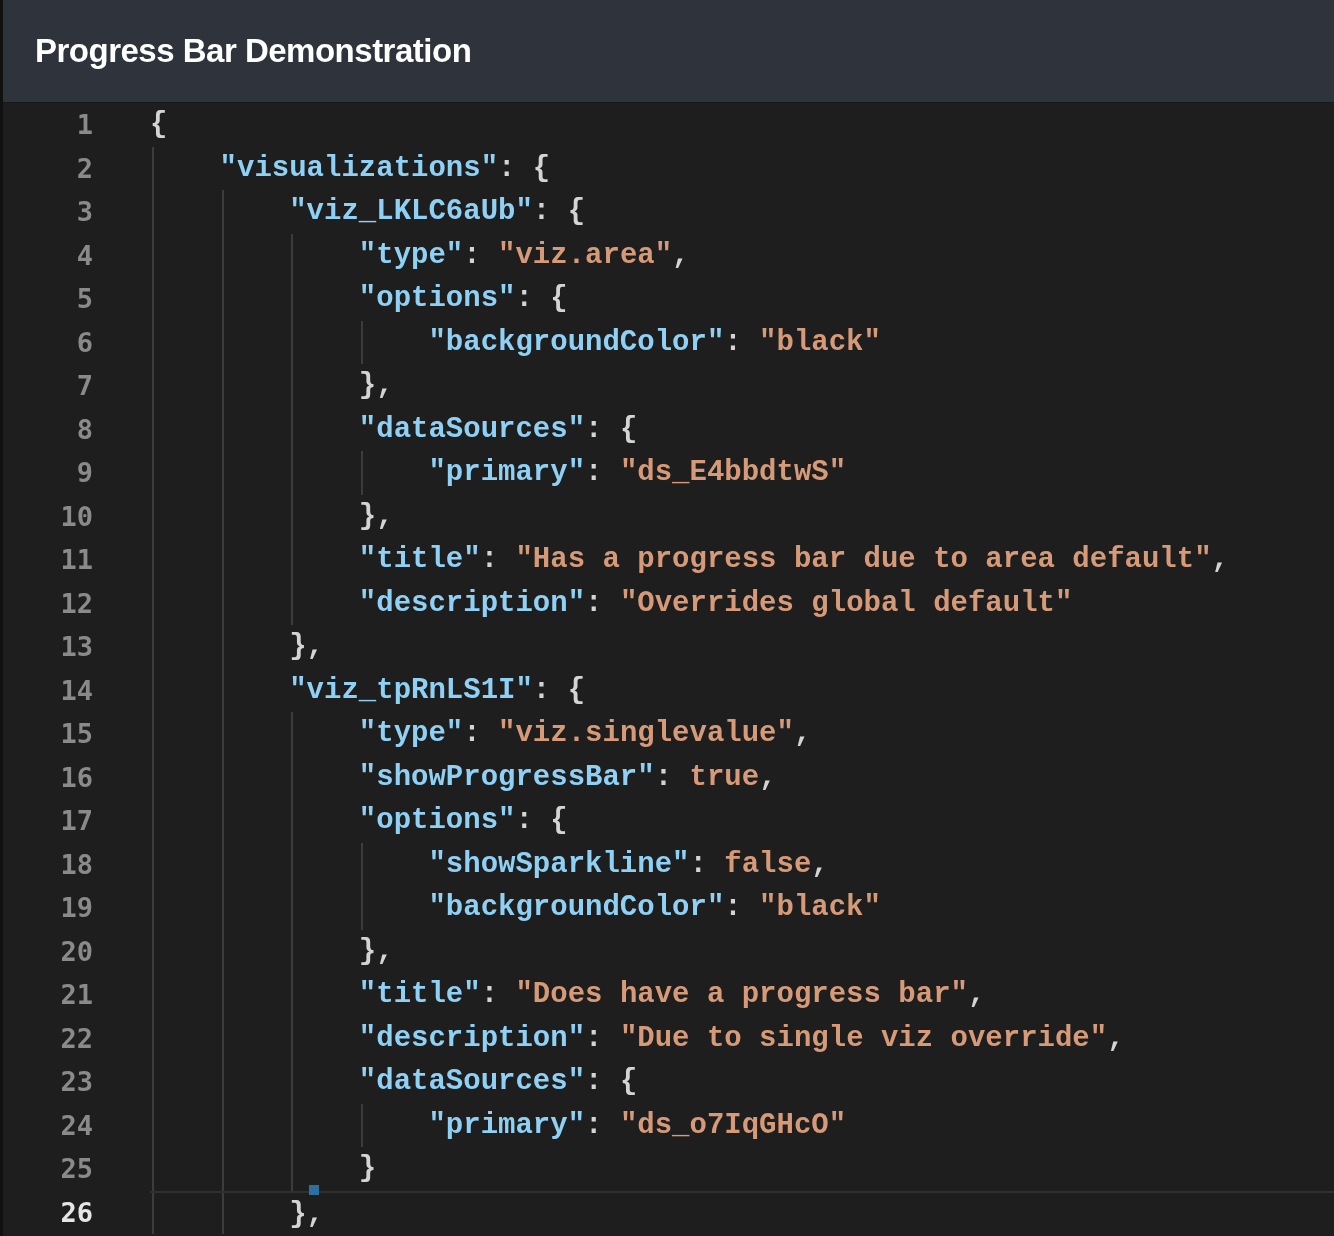 The height and width of the screenshot is (1236, 1334). Describe the element at coordinates (567, 777) in the screenshot. I see `code-line: "showProgressBar": true,` at that location.